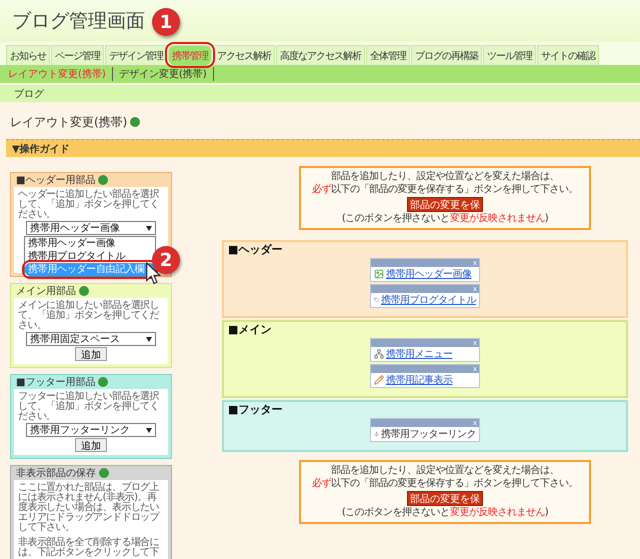 The image size is (640, 559). What do you see at coordinates (56, 180) in the screenshot?
I see `panel-title: ■ヘッダー用部品` at bounding box center [56, 180].